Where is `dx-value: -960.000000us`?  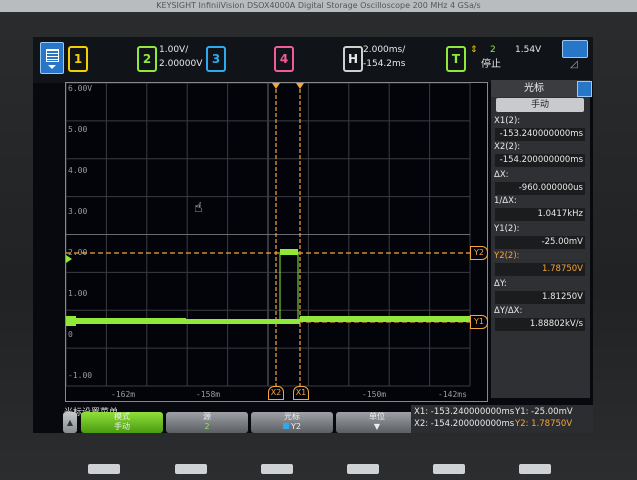
dx-value: -960.000000us is located at coordinates (540, 188).